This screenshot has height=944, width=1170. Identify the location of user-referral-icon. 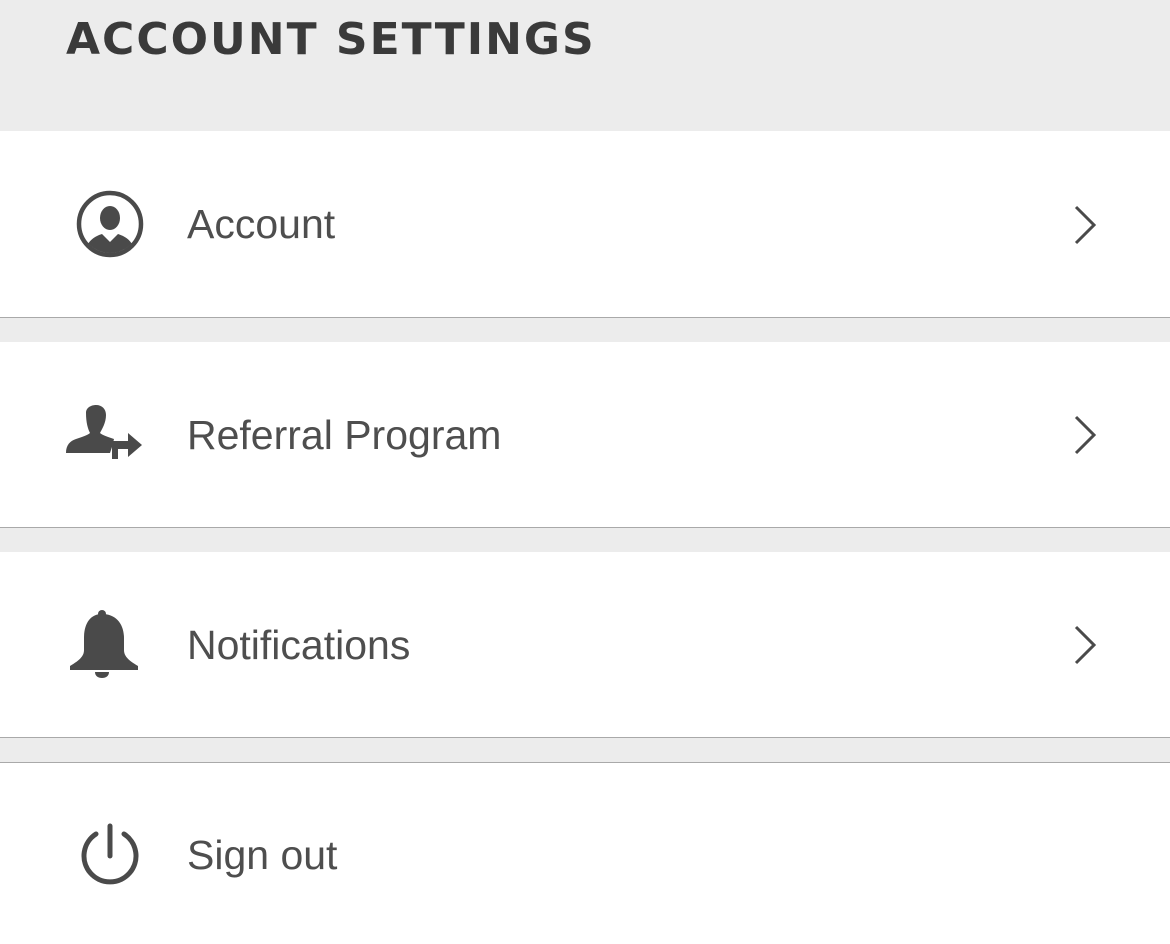
(110, 435).